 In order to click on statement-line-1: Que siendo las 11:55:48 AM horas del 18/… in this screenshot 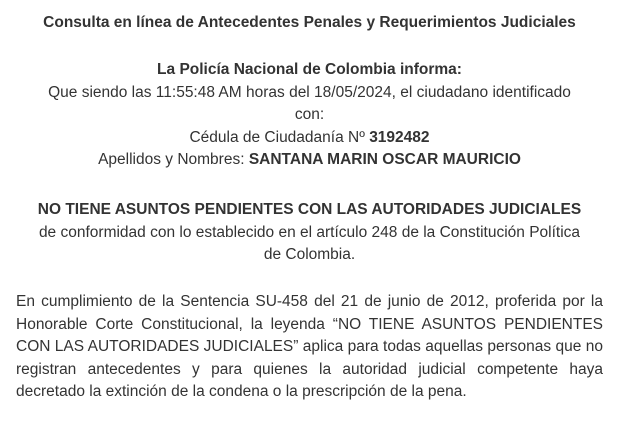, I will do `click(309, 92)`.